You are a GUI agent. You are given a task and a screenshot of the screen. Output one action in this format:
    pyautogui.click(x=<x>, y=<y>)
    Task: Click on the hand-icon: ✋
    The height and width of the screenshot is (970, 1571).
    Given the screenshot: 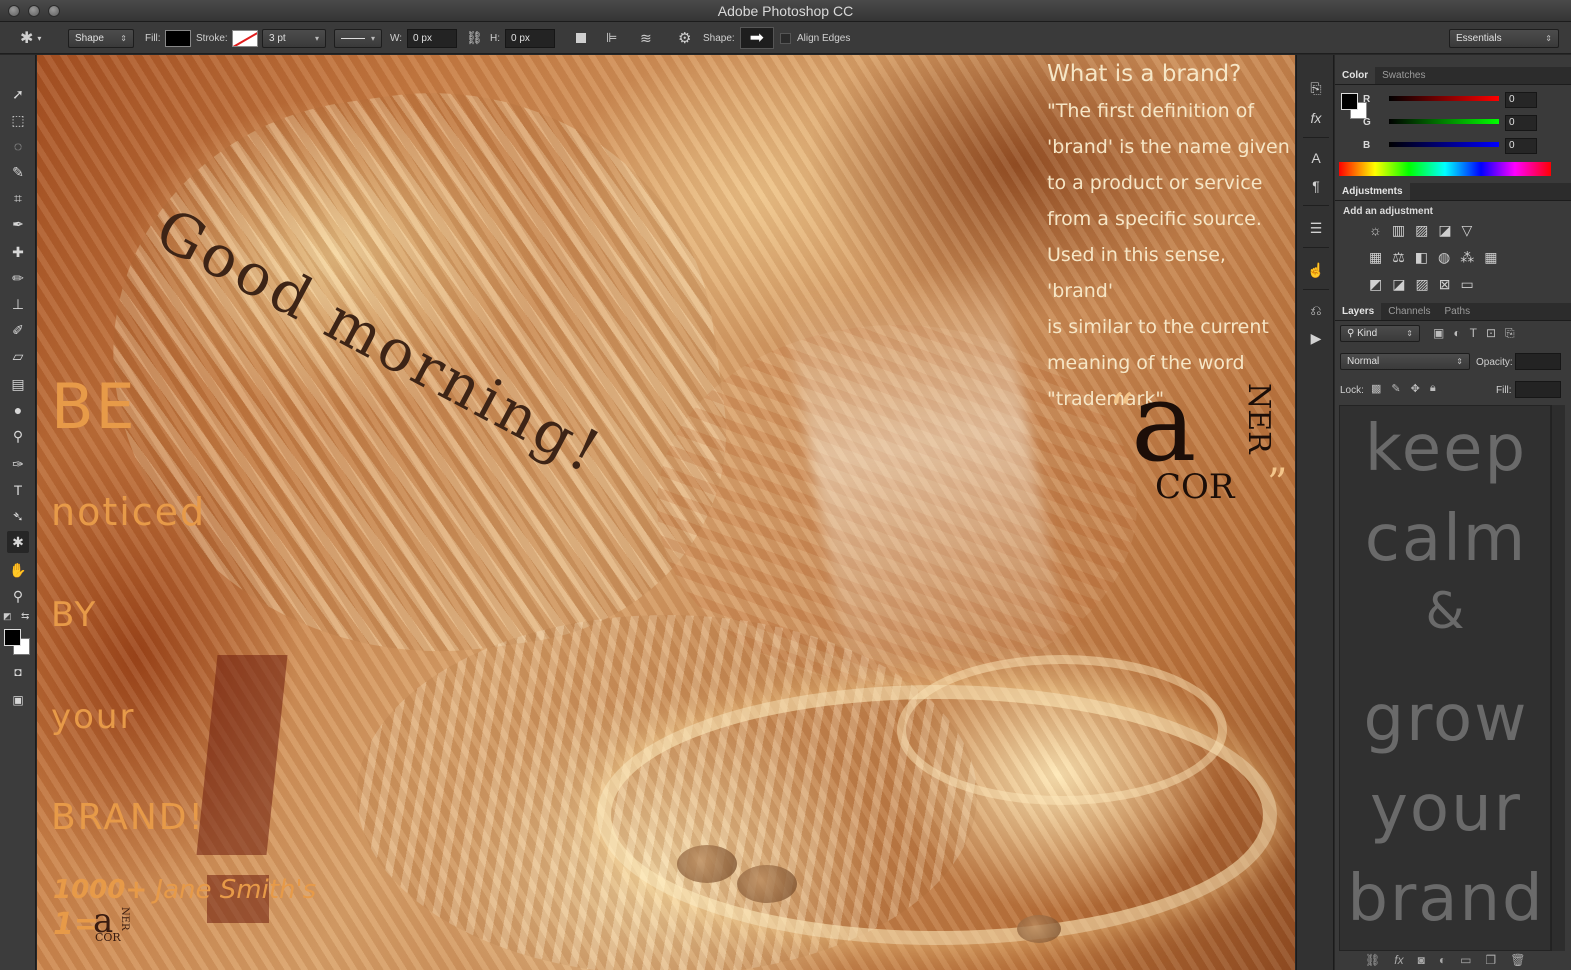 What is the action you would take?
    pyautogui.click(x=18, y=570)
    